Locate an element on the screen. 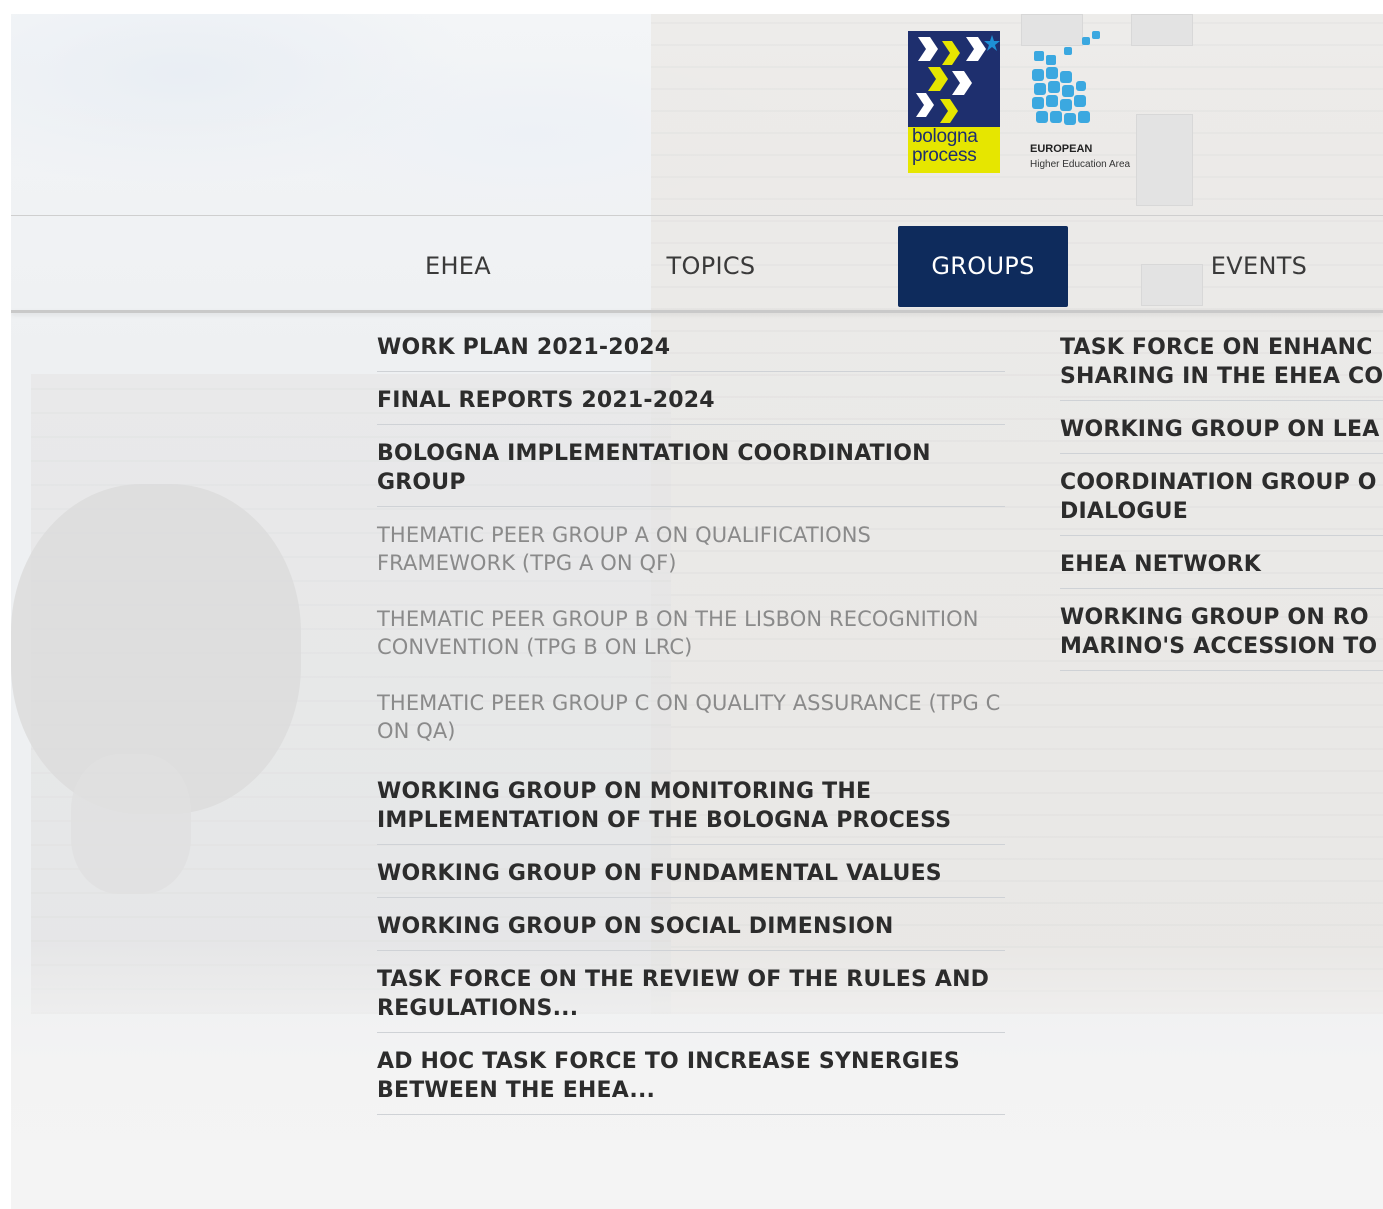  nav-item-ehea: EHEA is located at coordinates (458, 266).